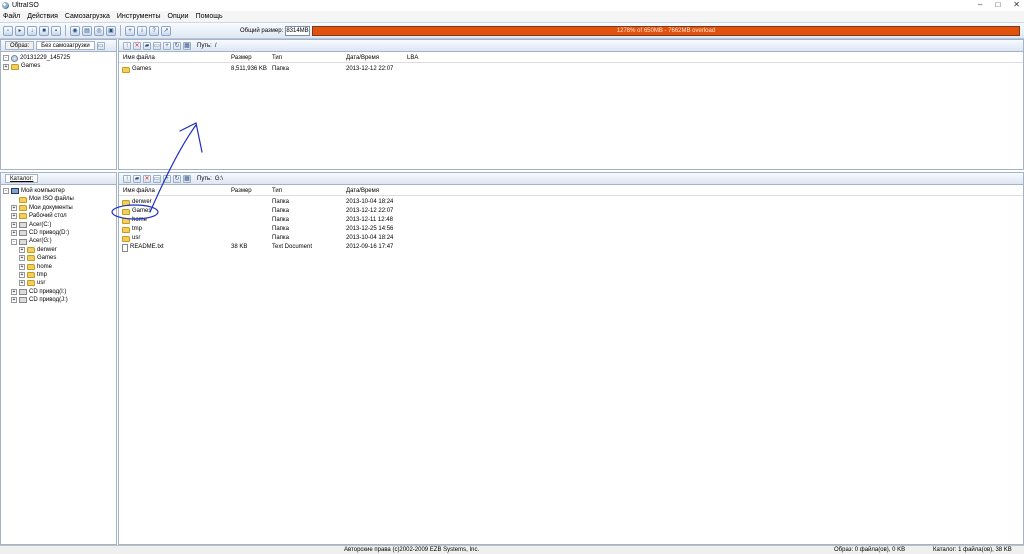 Image resolution: width=1024 pixels, height=554 pixels. What do you see at coordinates (36, 66) in the screenshot?
I see `tree-item-games: + Games` at bounding box center [36, 66].